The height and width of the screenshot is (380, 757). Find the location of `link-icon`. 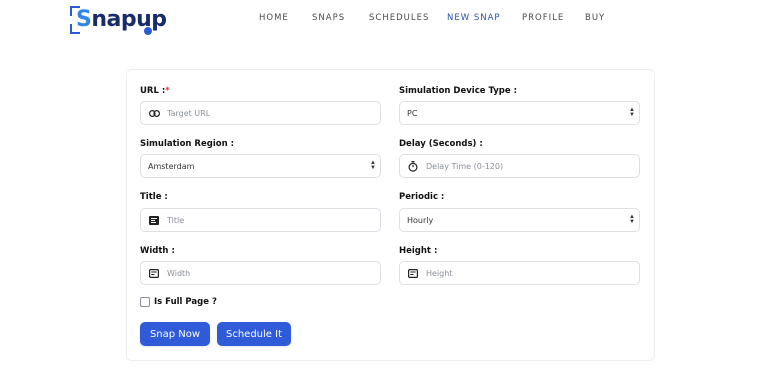

link-icon is located at coordinates (154, 113).